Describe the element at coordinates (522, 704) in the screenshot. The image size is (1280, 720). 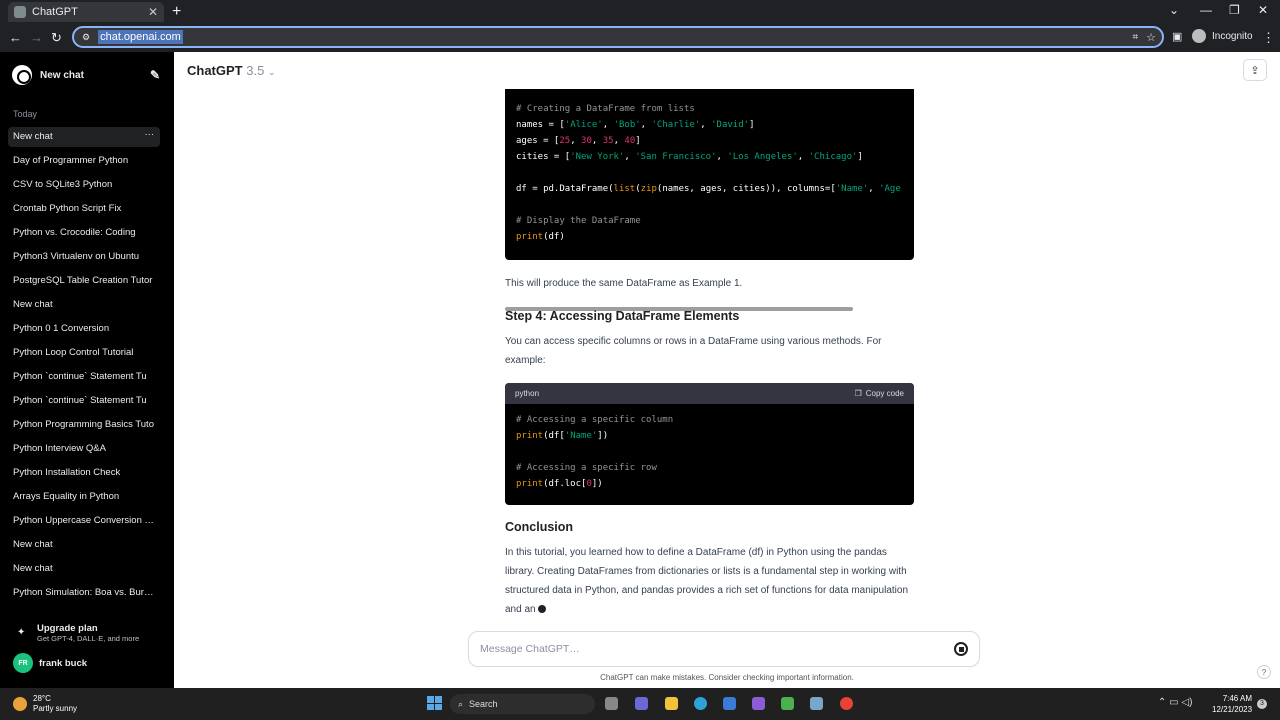
I see `taskbar-search: ⌕ Search` at that location.